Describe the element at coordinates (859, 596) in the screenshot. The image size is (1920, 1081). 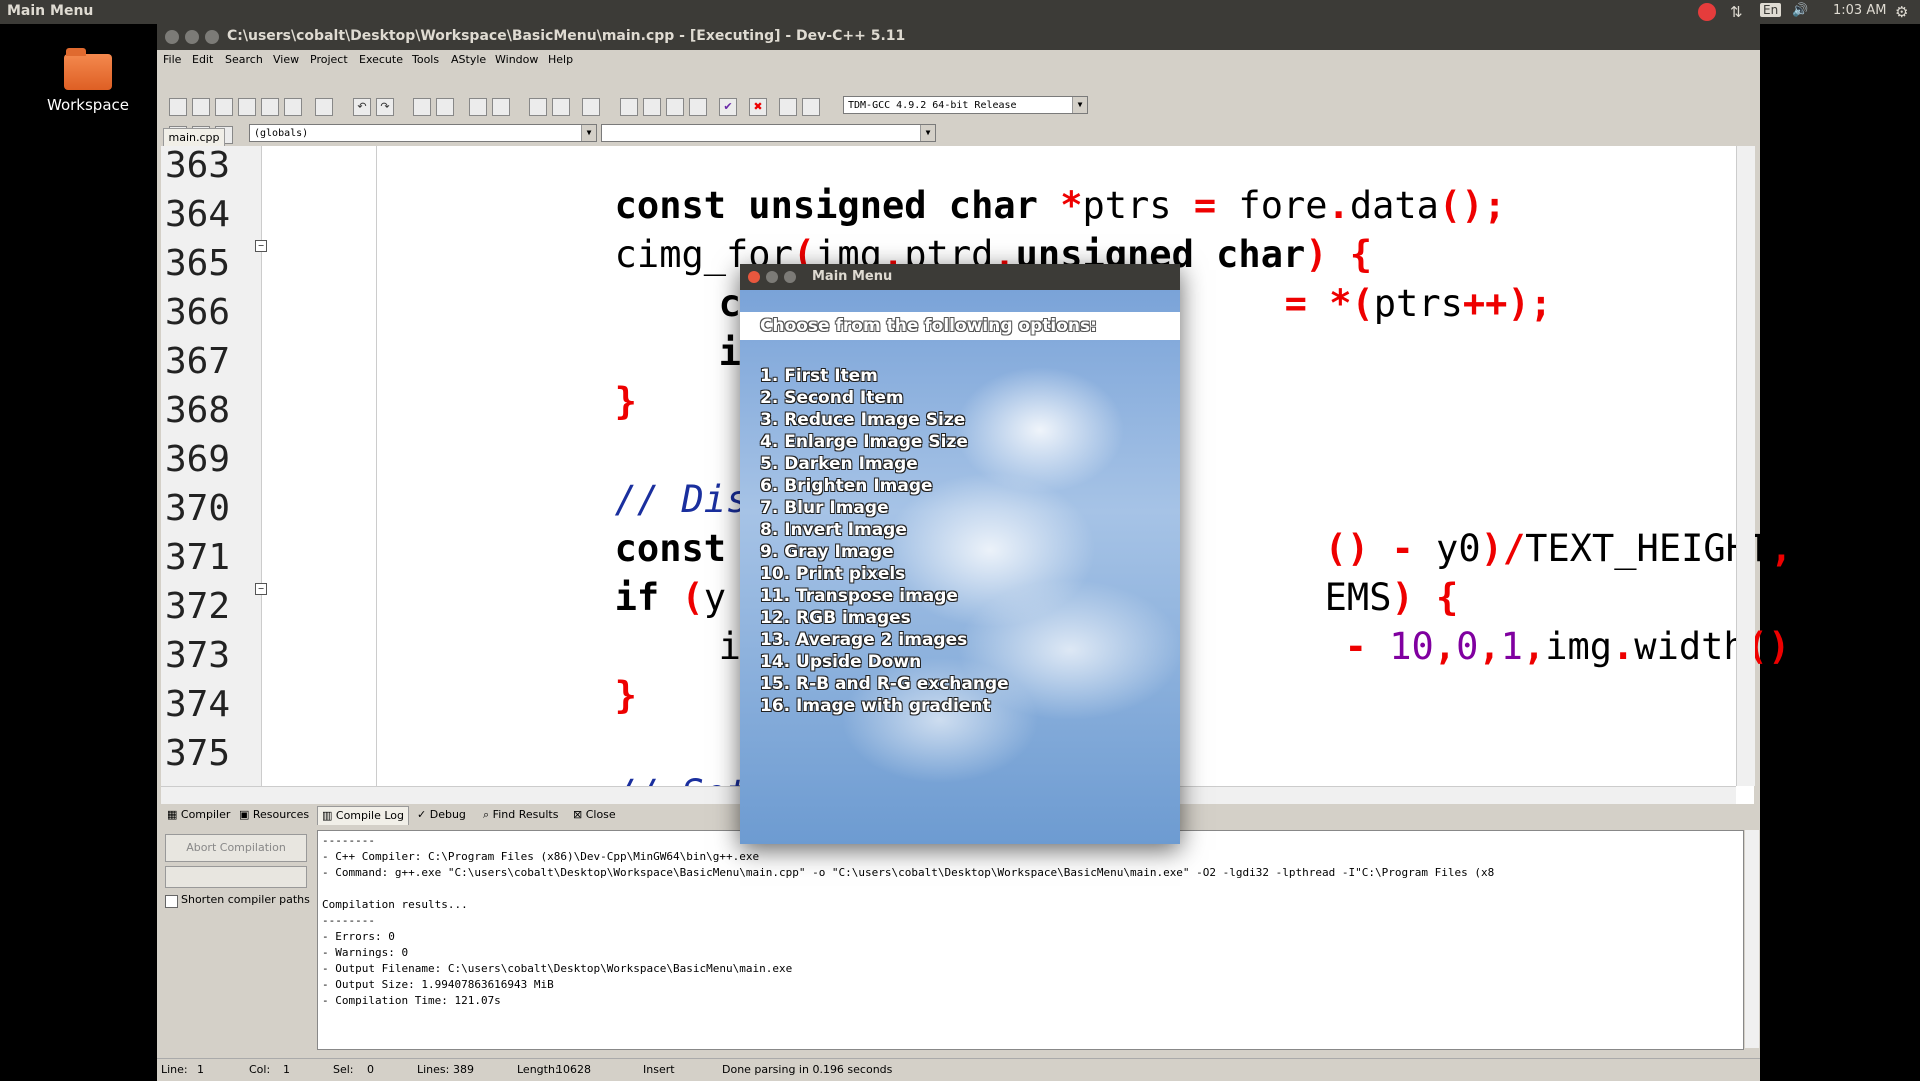
I see `menu-option-11: 11. Transpose image` at that location.